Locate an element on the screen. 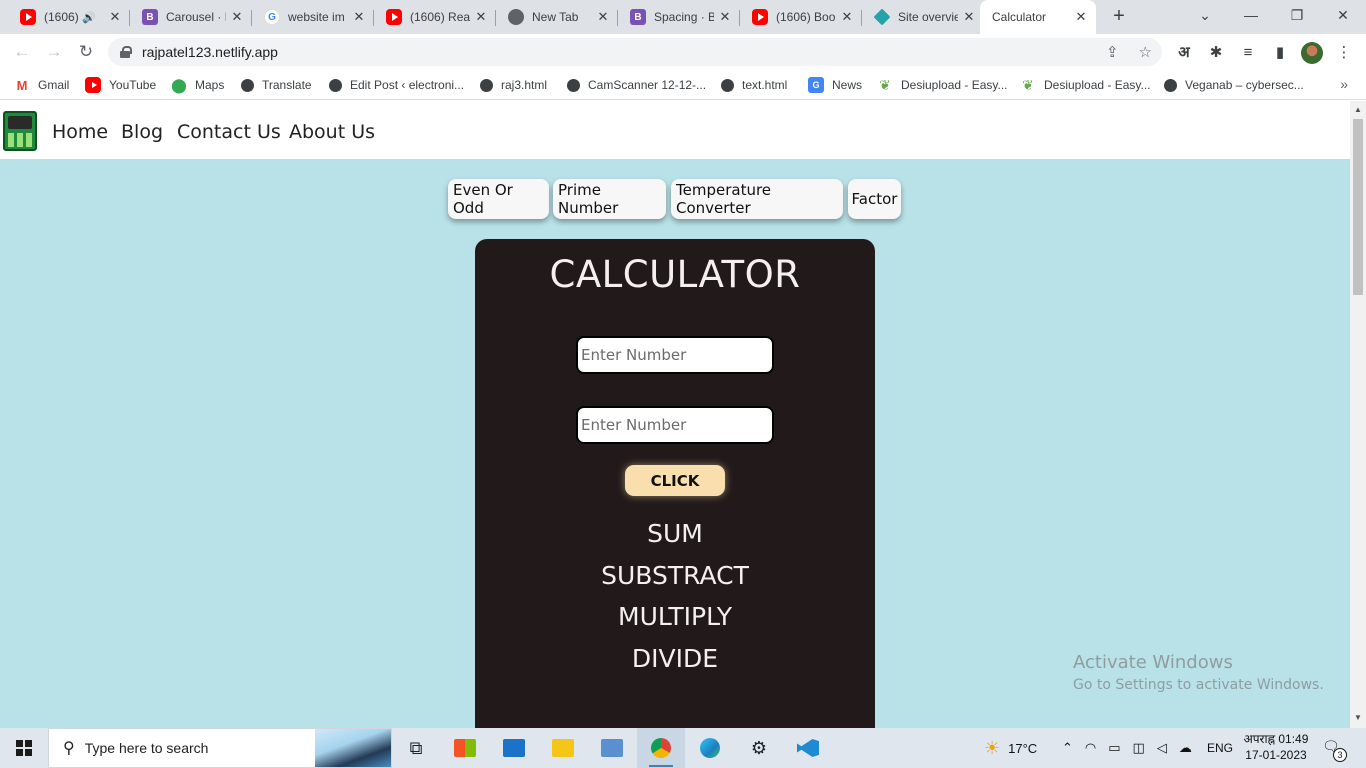 Image resolution: width=1366 pixels, height=768 pixels. even-odd-button: Even Or Odd is located at coordinates (498, 199).